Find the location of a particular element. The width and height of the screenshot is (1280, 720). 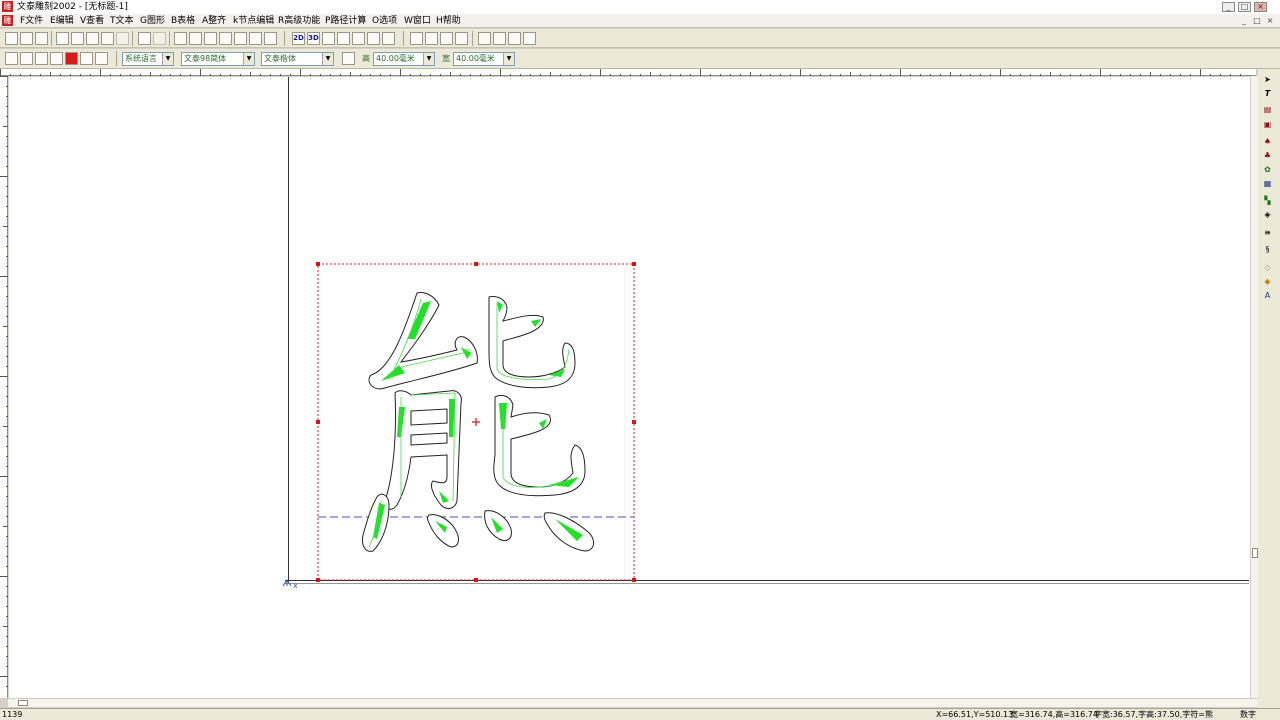

height-input: 40.00毫米 ▼ is located at coordinates (404, 59).